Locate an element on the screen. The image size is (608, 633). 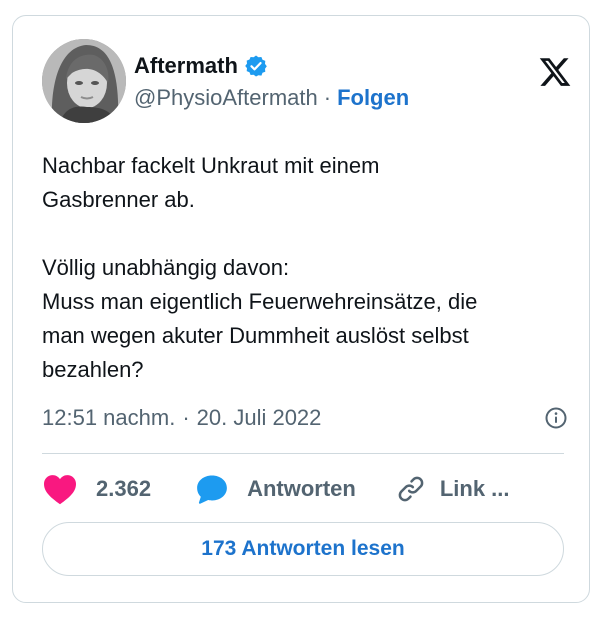
tweet-time: 12:51 nachm. is located at coordinates (108, 418).